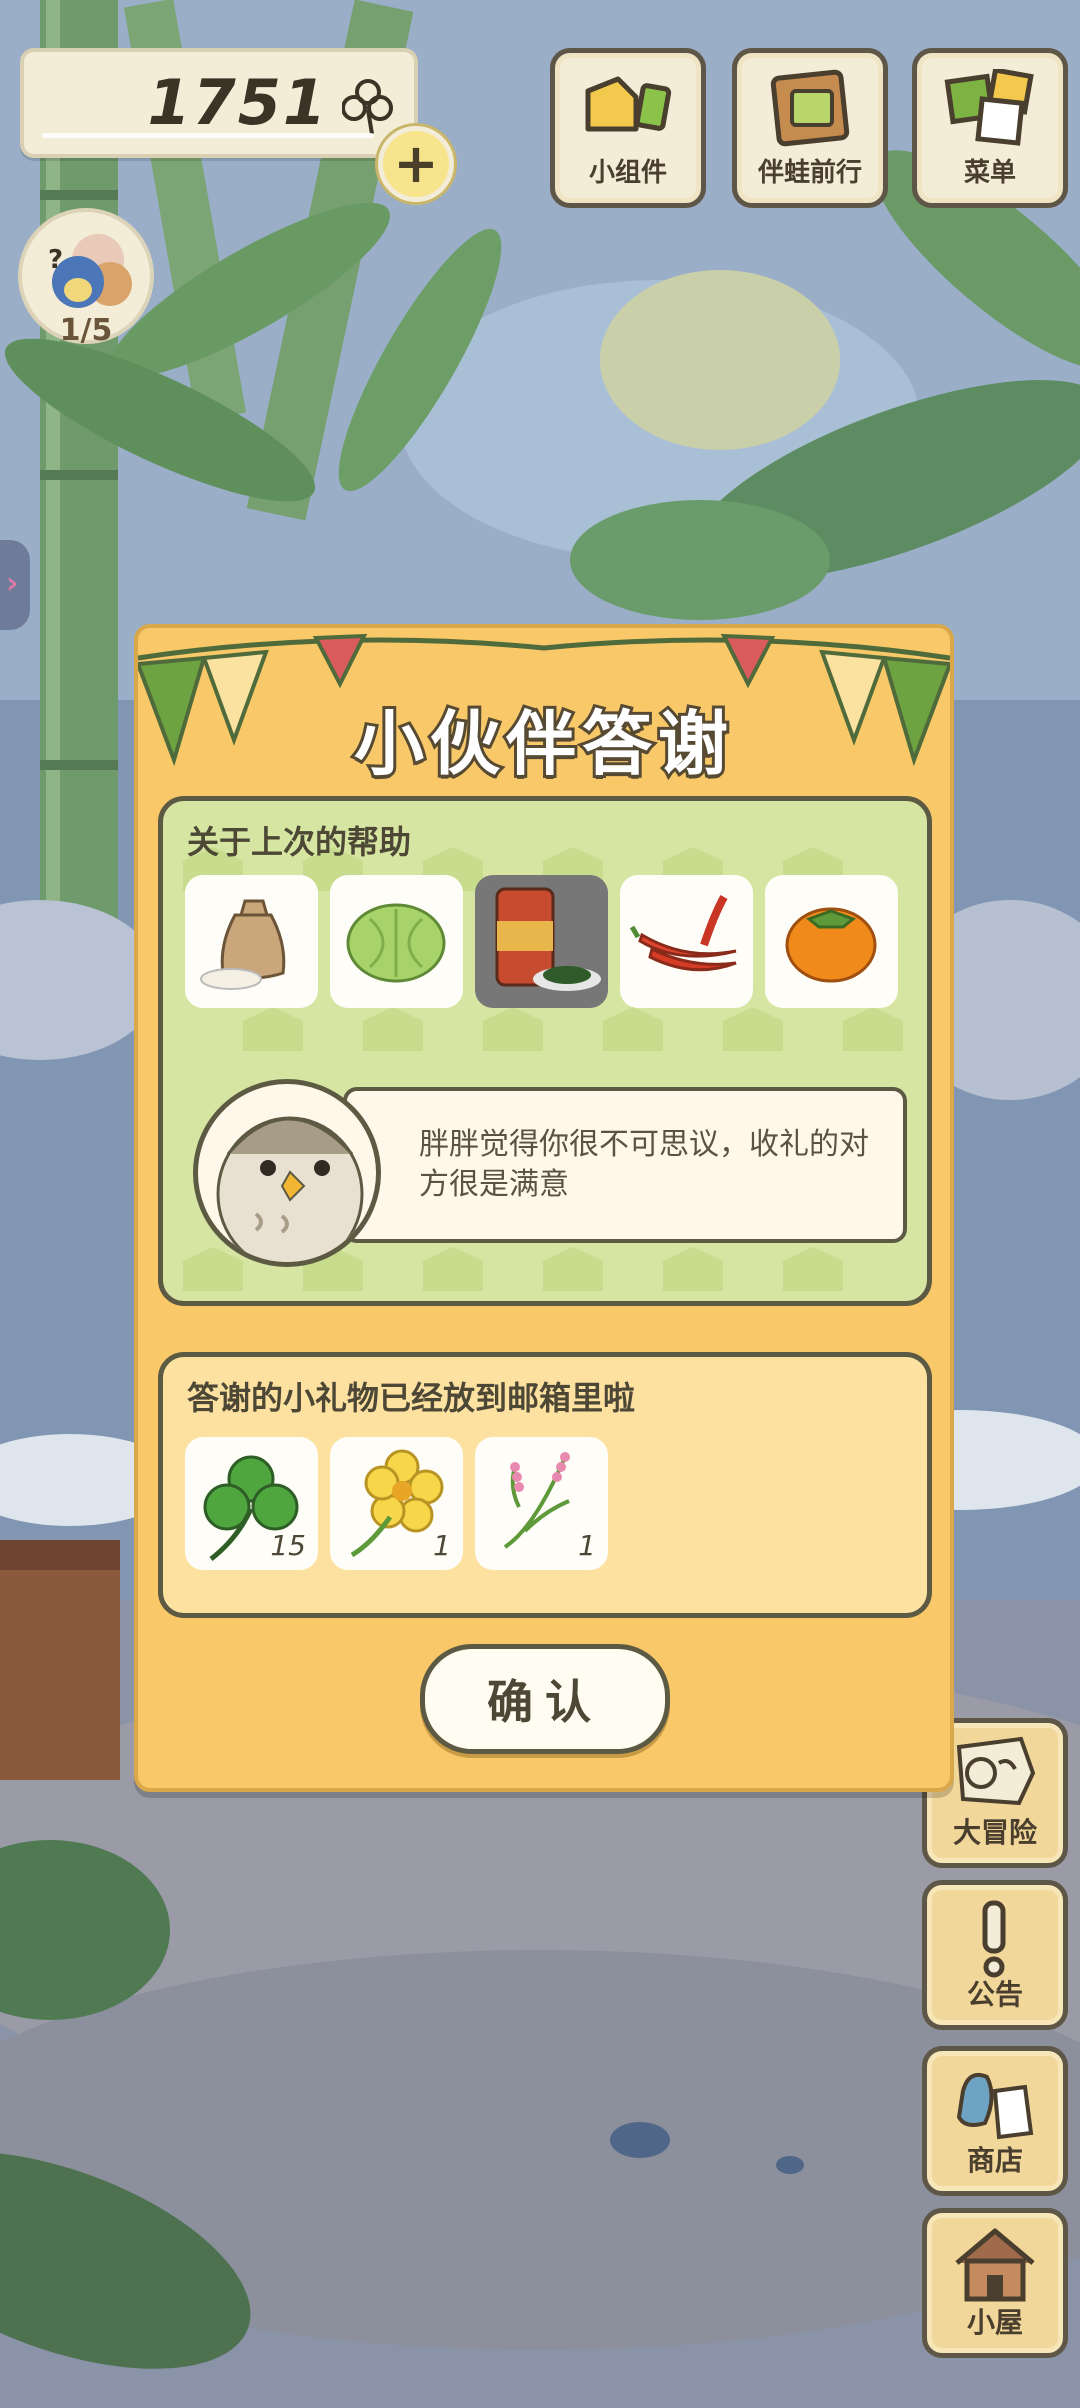 Image resolution: width=1080 pixels, height=2408 pixels. Describe the element at coordinates (644, 1164) in the screenshot. I see `thank-you-message: 胖胖觉得你很不可思议，收礼的对方很是满意` at that location.